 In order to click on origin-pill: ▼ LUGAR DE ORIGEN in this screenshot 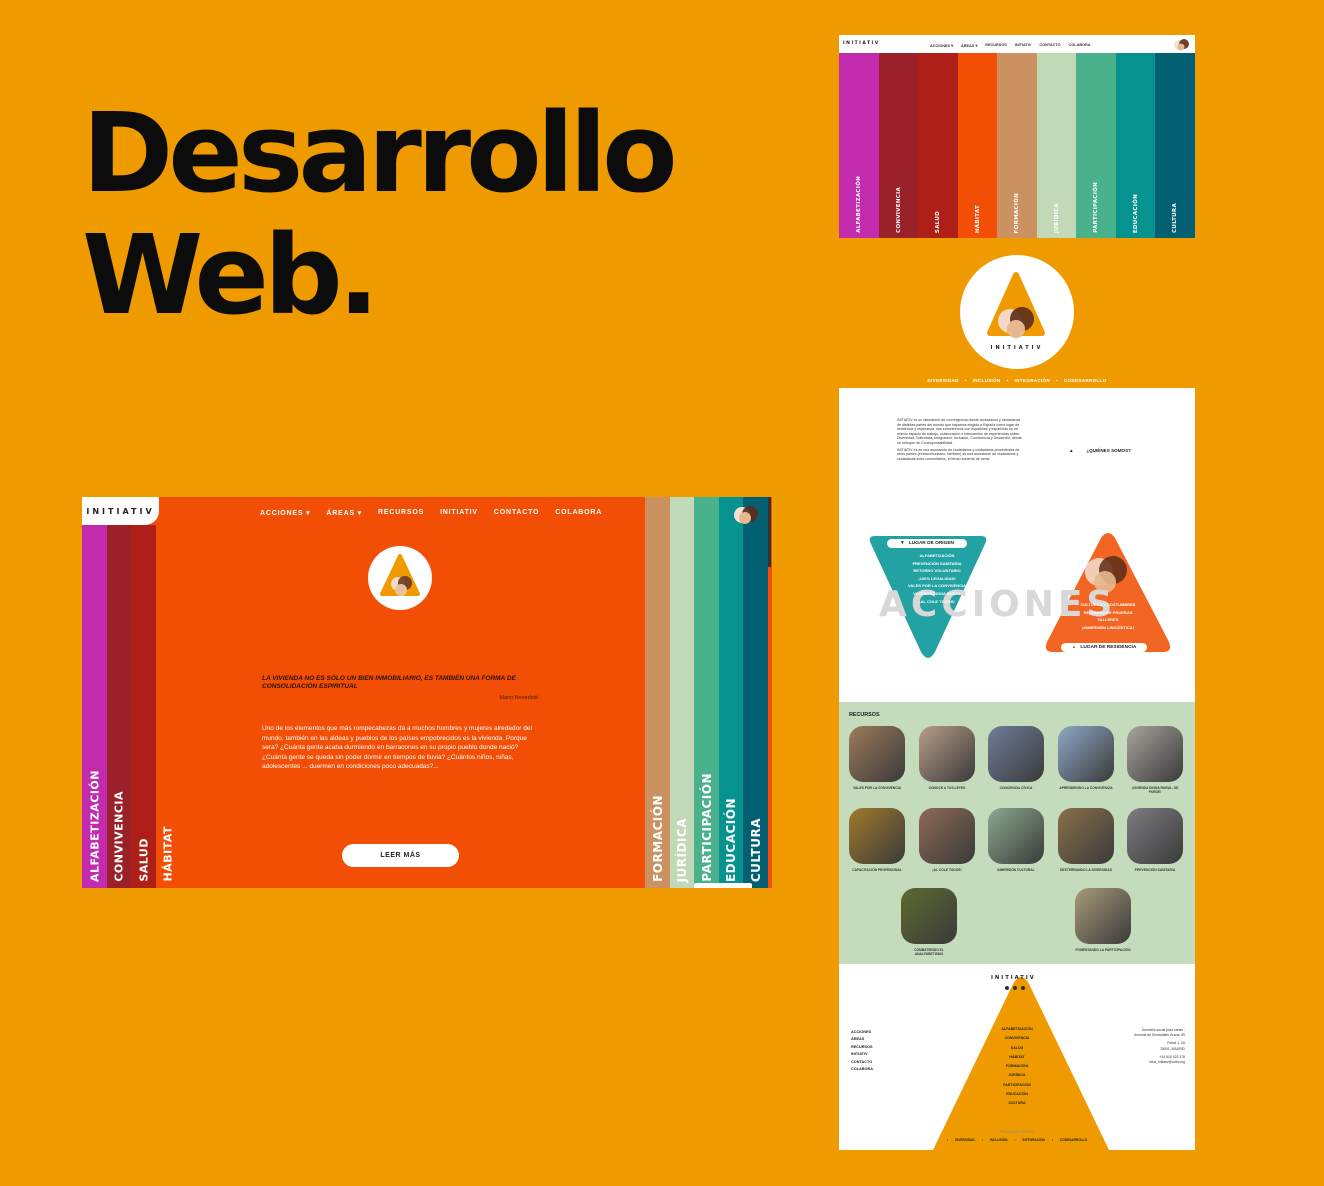, I will do `click(927, 543)`.